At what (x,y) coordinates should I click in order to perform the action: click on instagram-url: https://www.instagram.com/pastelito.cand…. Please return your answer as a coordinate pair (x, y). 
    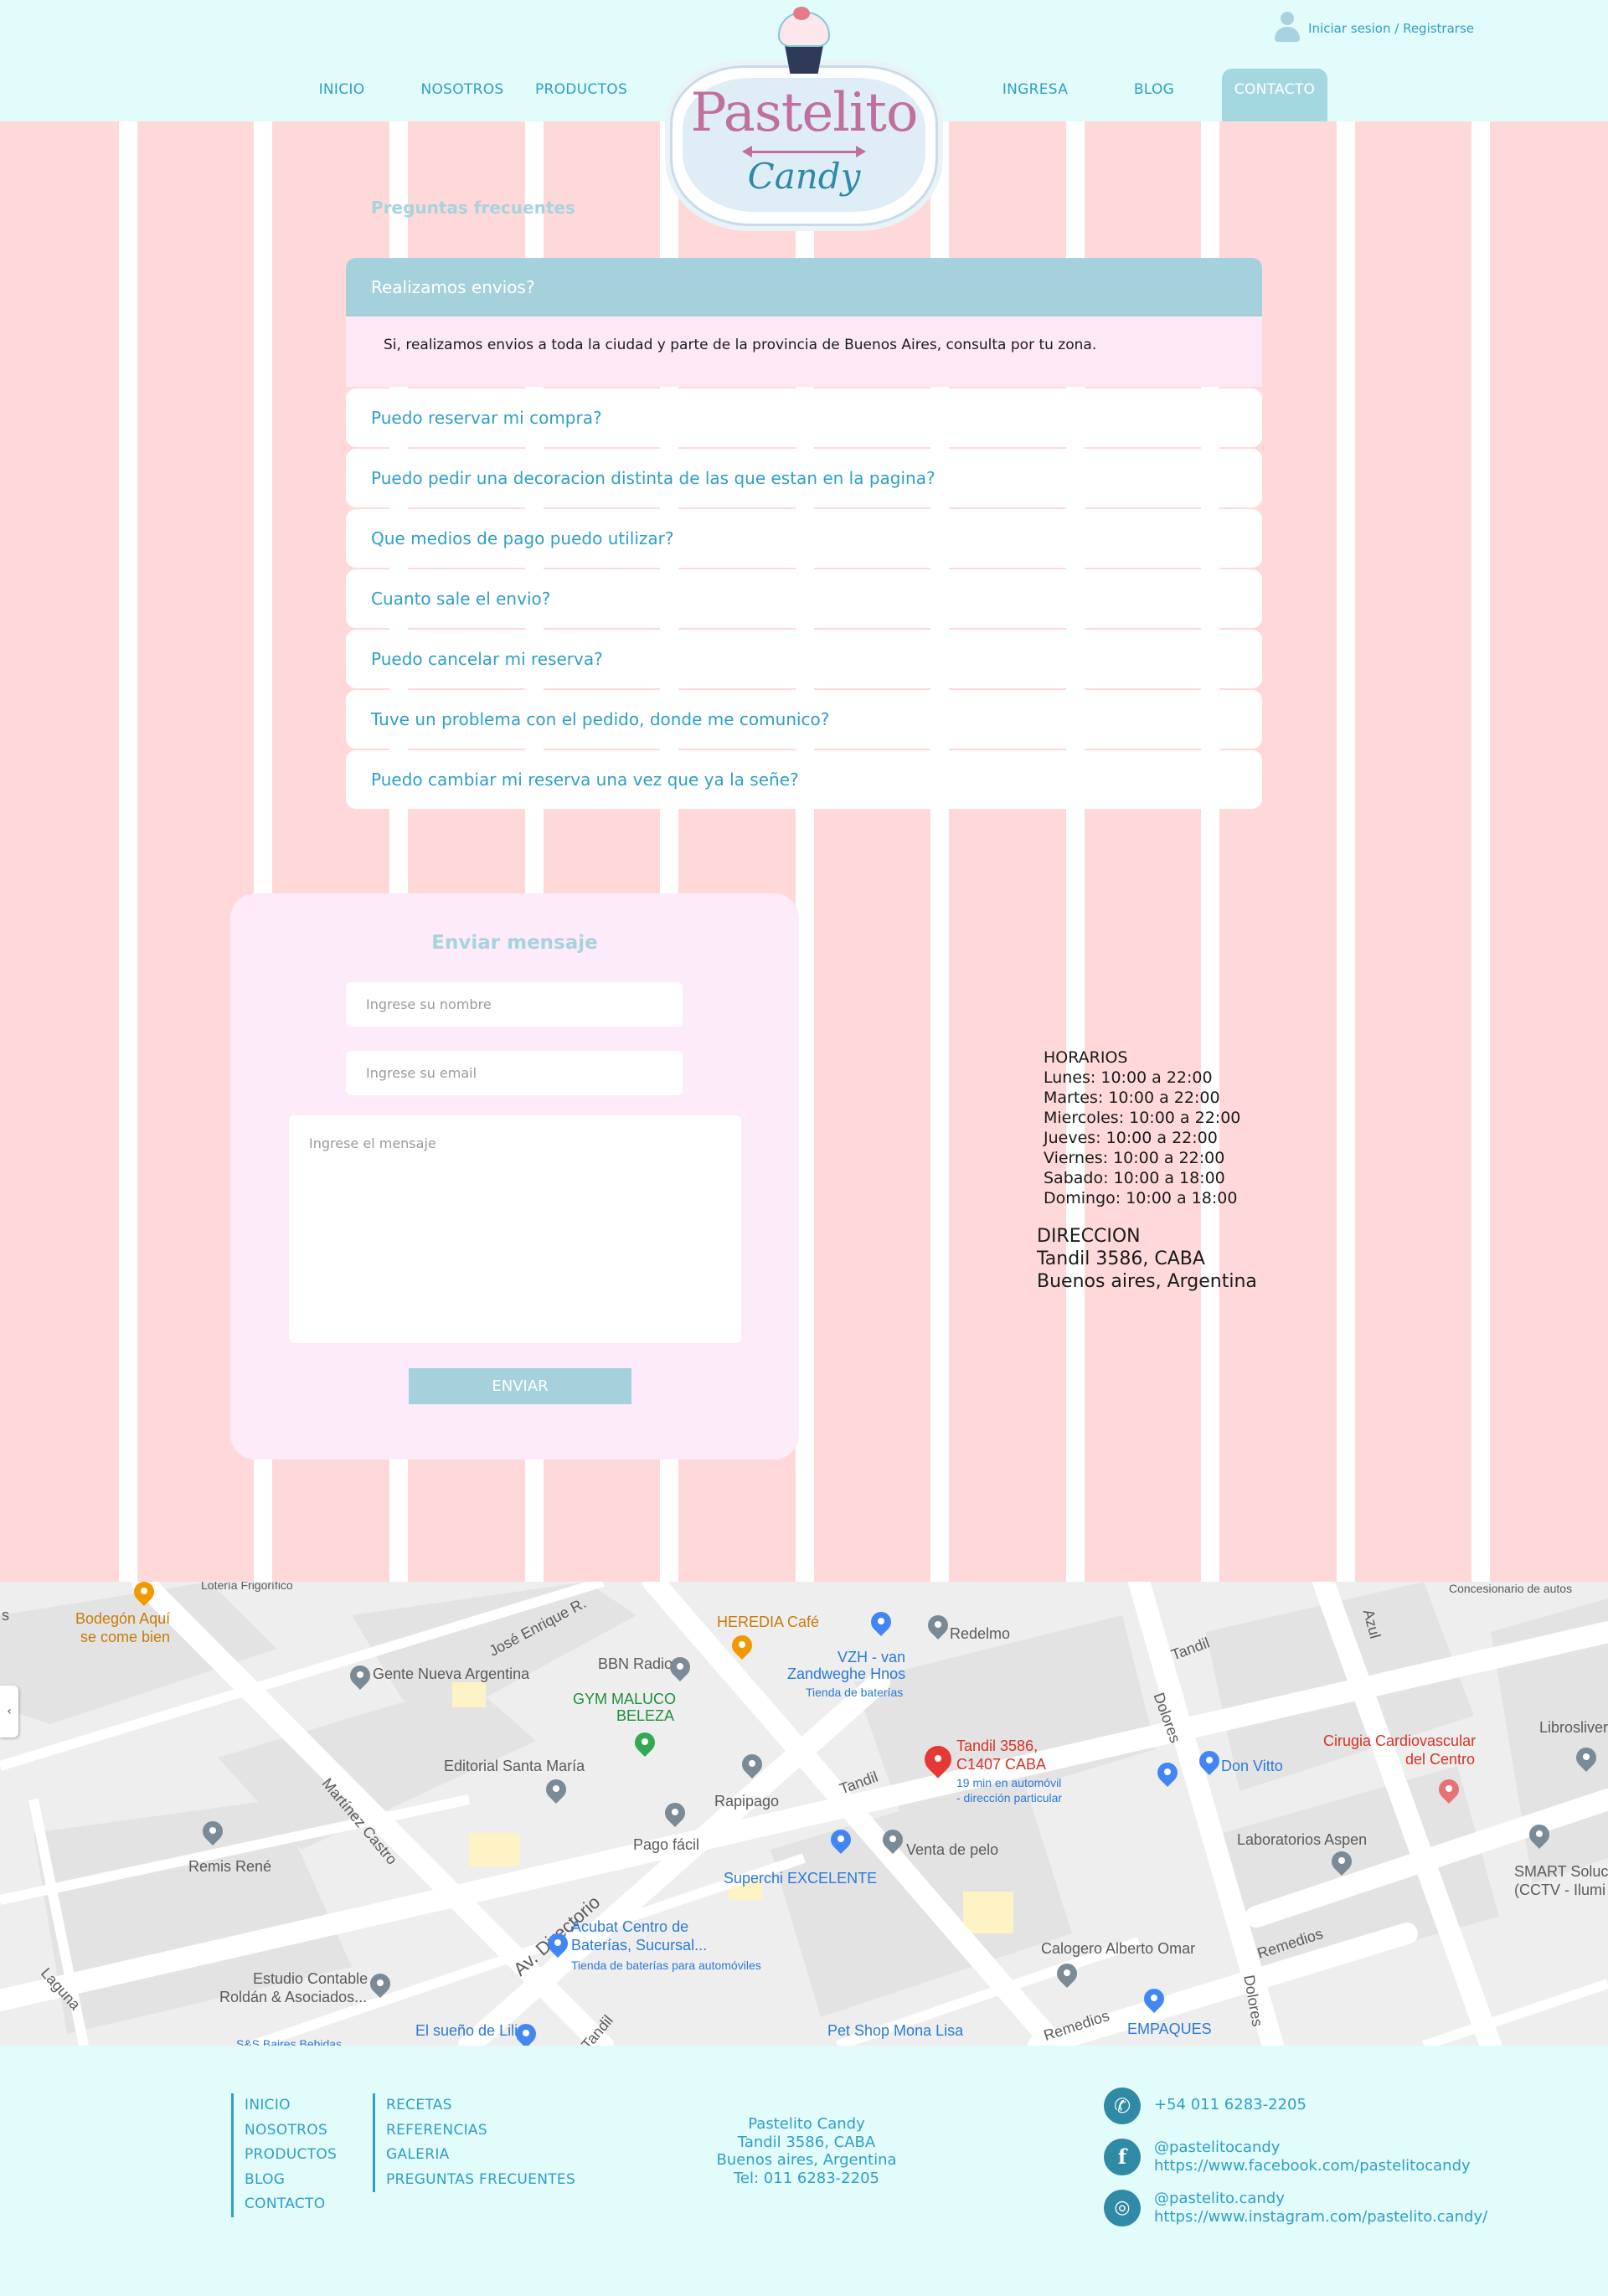
    Looking at the image, I should click on (1320, 2217).